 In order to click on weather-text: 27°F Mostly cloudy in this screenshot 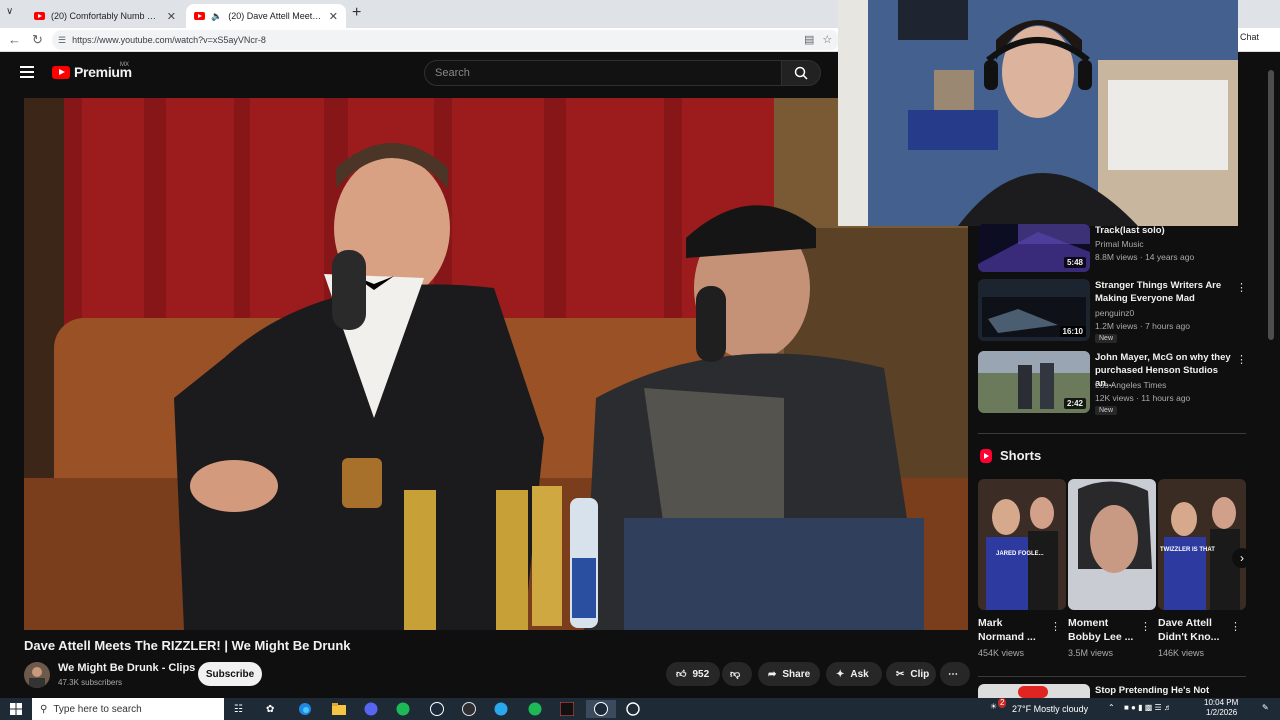, I will do `click(1050, 709)`.